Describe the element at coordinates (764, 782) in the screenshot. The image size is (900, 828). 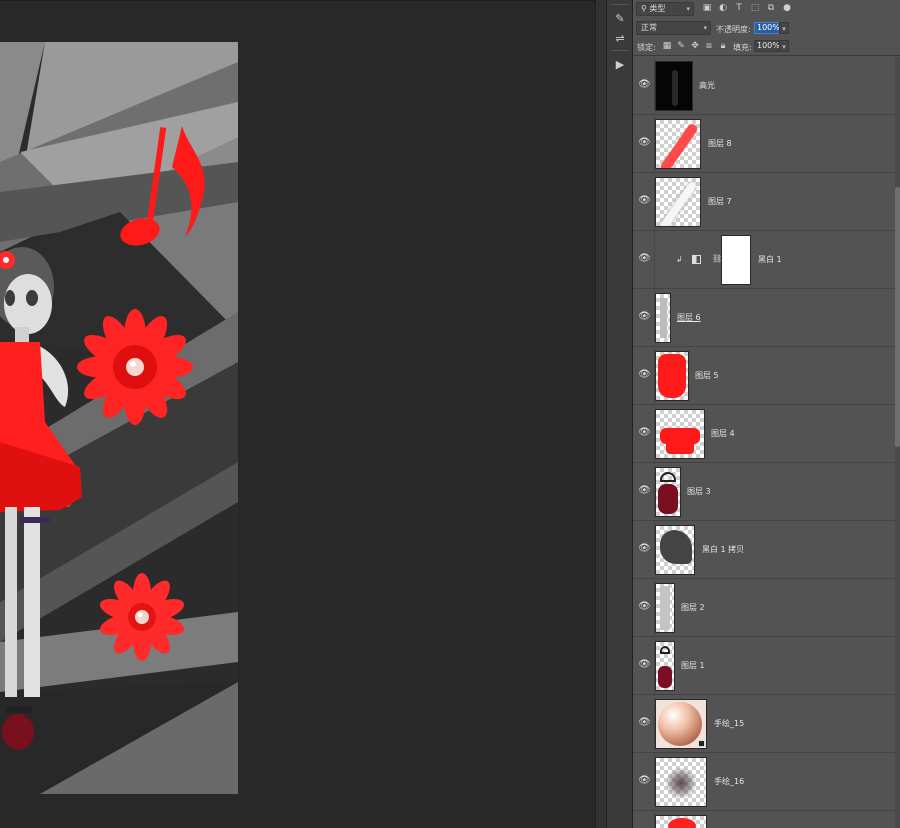
I see `layer-row: 👁︎ 手绘_16` at that location.